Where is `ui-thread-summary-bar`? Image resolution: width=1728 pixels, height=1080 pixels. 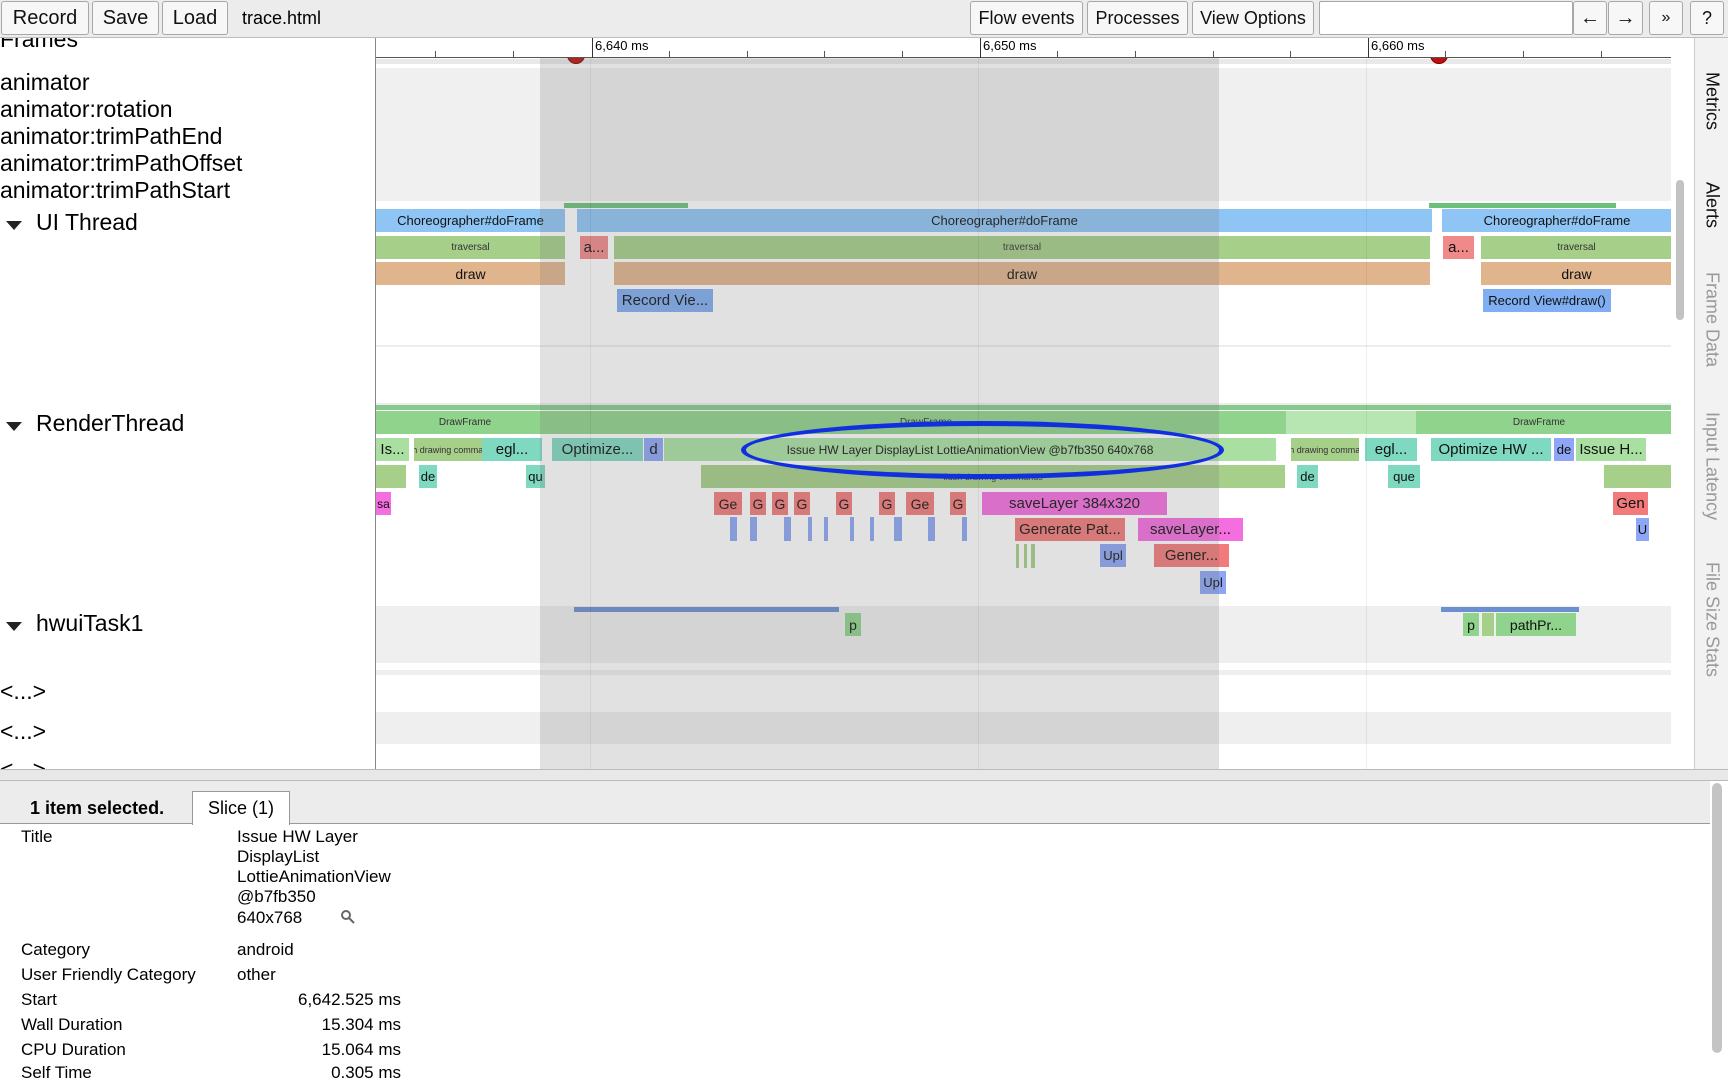
ui-thread-summary-bar is located at coordinates (1522, 205).